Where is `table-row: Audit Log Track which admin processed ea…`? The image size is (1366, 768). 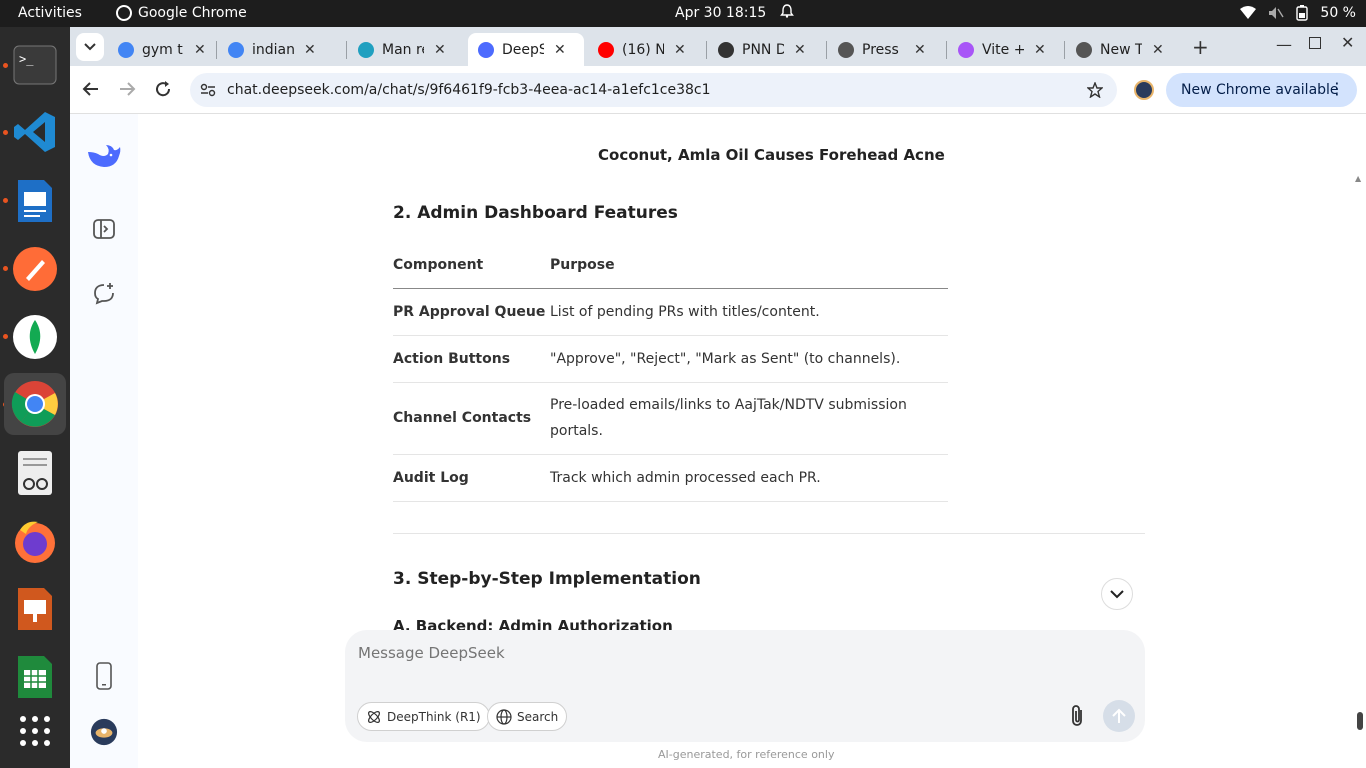
table-row: Audit Log Track which admin processed ea… is located at coordinates (670, 478).